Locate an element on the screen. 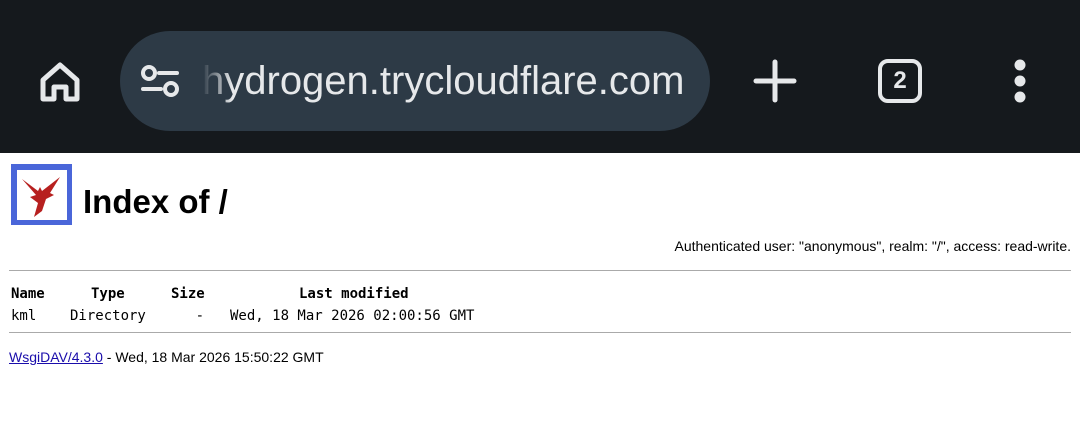 This screenshot has width=1080, height=426. column-header-modified: Last modified is located at coordinates (352, 294).